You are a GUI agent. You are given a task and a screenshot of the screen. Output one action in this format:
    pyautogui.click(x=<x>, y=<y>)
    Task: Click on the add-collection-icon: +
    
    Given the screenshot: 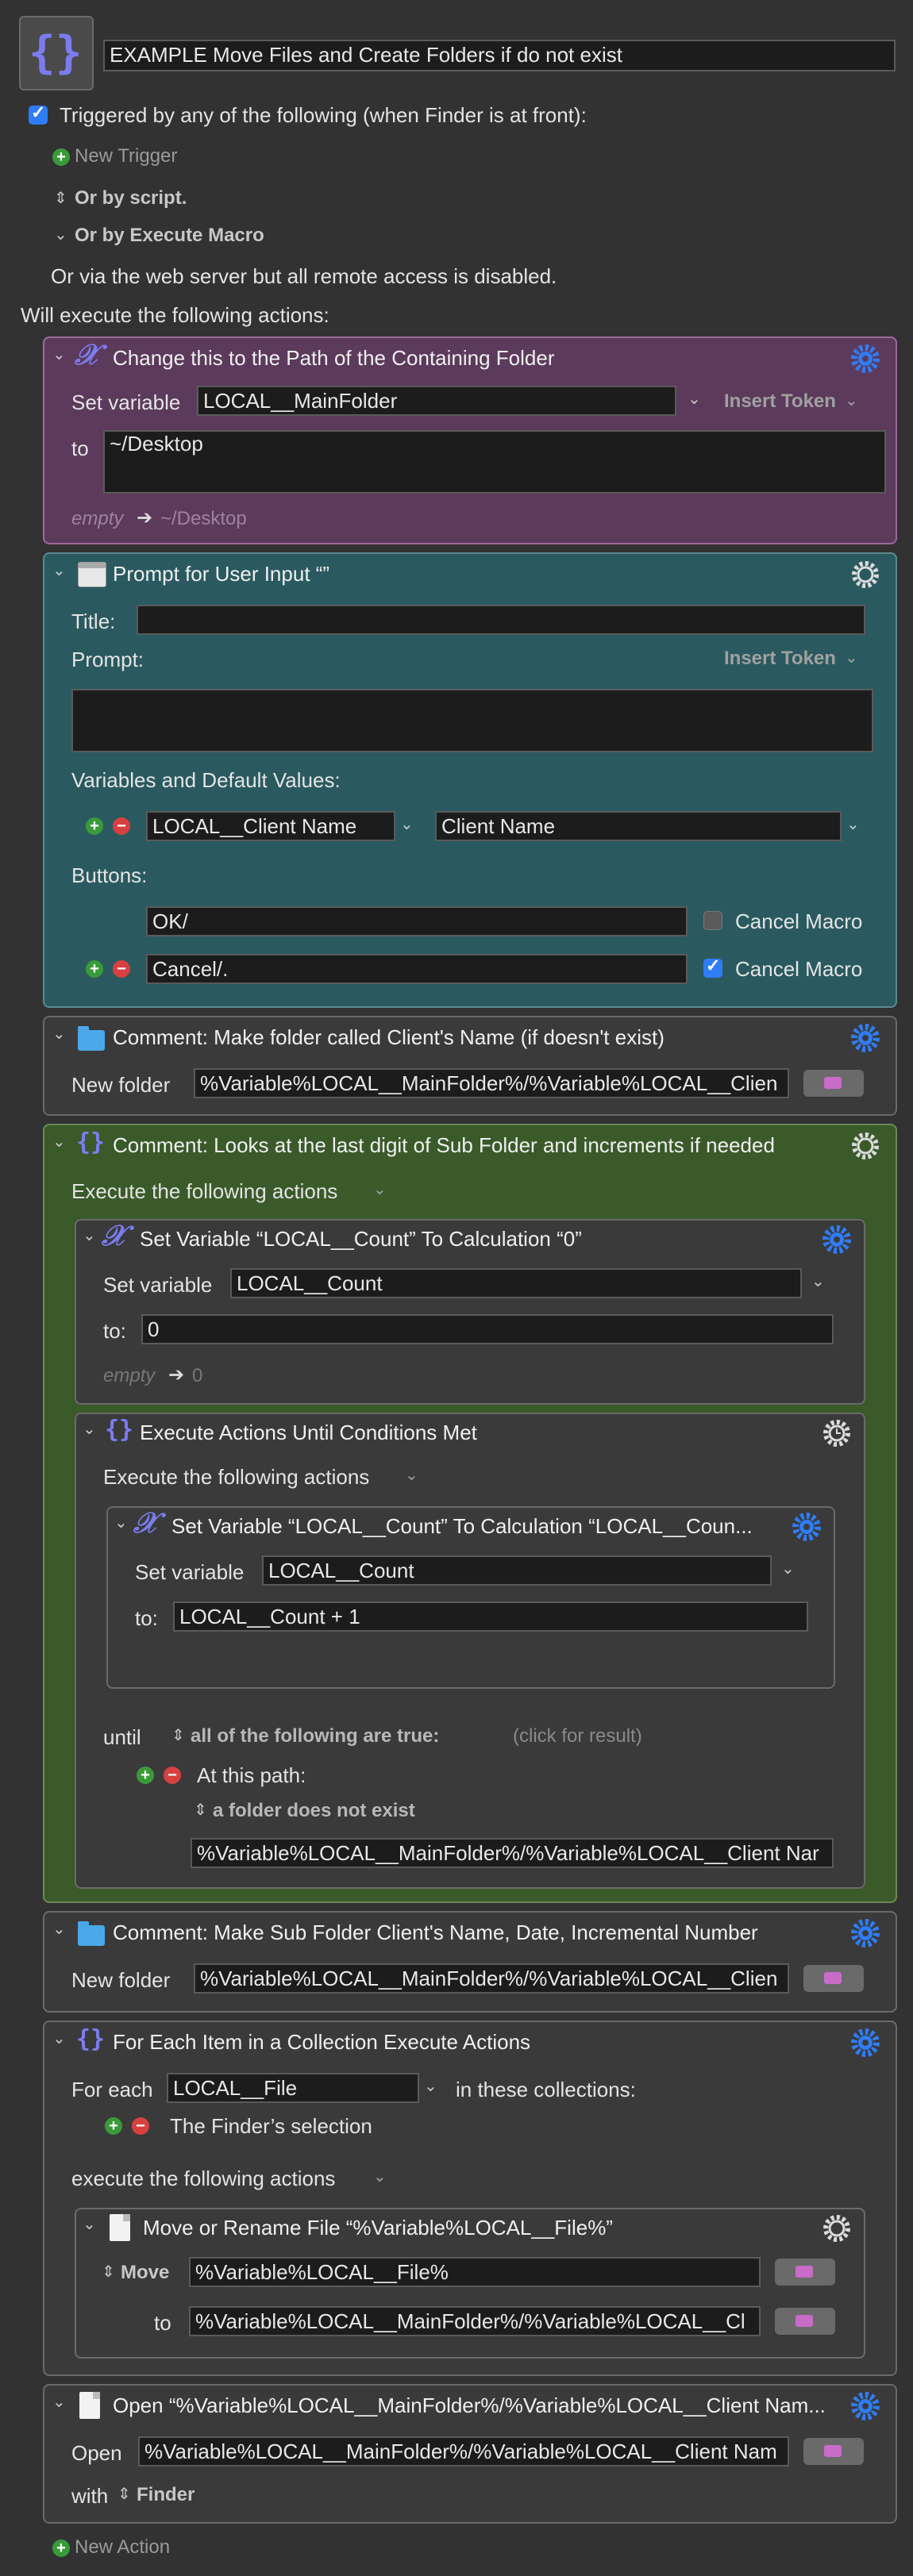 What is the action you would take?
    pyautogui.click(x=113, y=2126)
    